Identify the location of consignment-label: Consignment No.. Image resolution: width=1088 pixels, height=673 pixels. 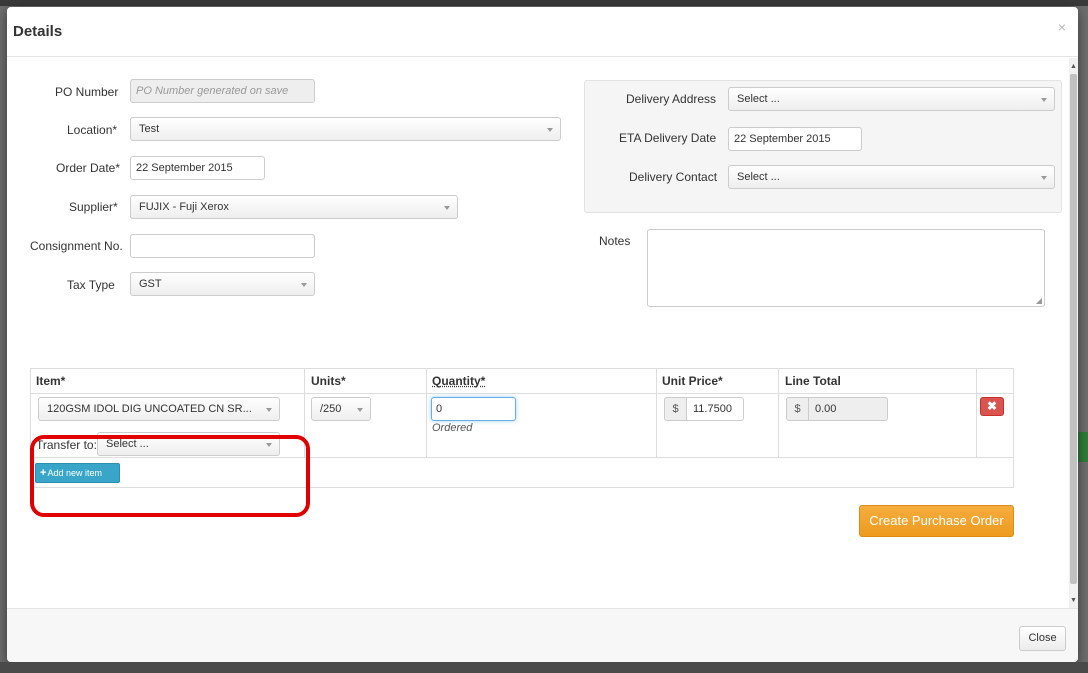
(76, 246).